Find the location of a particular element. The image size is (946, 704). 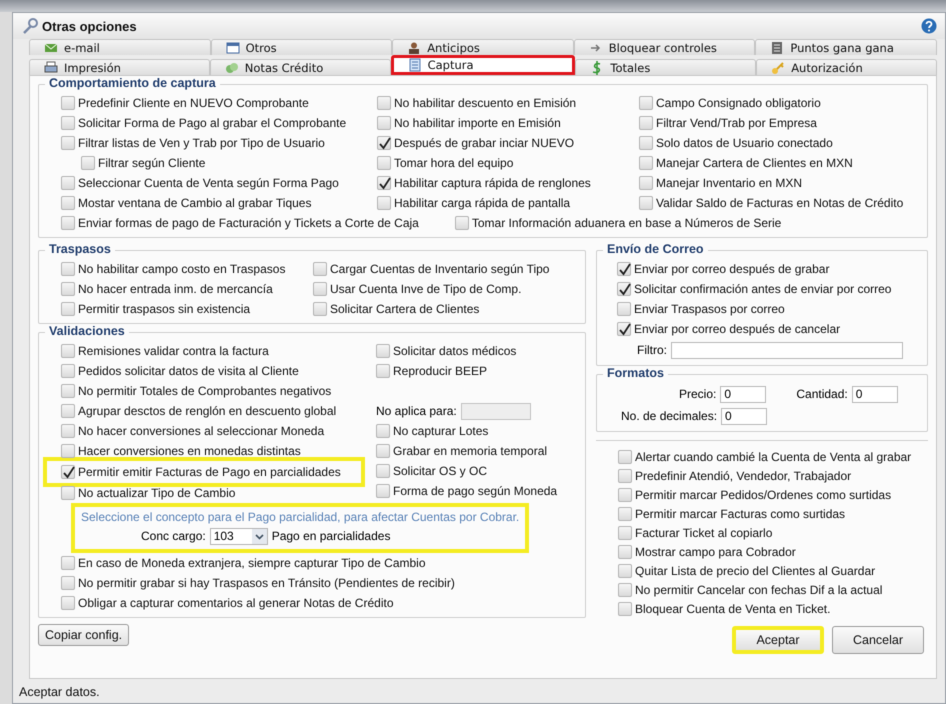

checkbox-label: Después de grabar inciar NUEVO is located at coordinates (484, 143).